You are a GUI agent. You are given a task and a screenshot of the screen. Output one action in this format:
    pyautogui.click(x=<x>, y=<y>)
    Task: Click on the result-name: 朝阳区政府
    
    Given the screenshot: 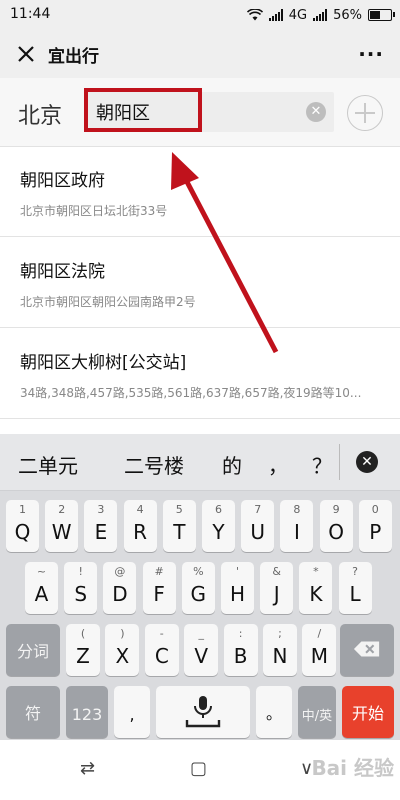 What is the action you would take?
    pyautogui.click(x=62, y=181)
    